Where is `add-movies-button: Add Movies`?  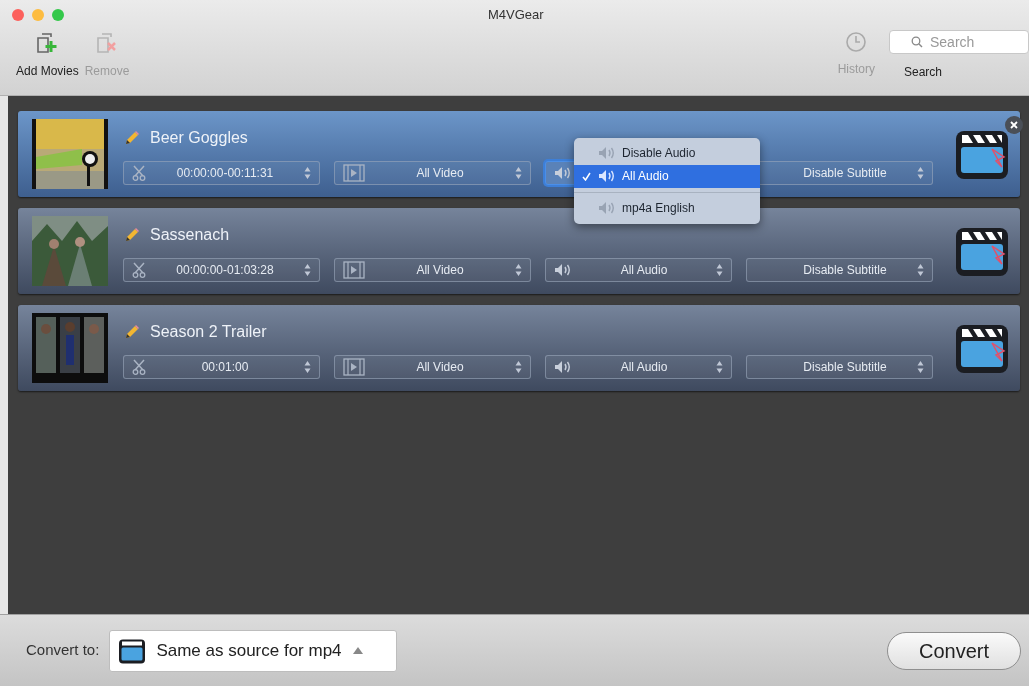 add-movies-button: Add Movies is located at coordinates (47, 55).